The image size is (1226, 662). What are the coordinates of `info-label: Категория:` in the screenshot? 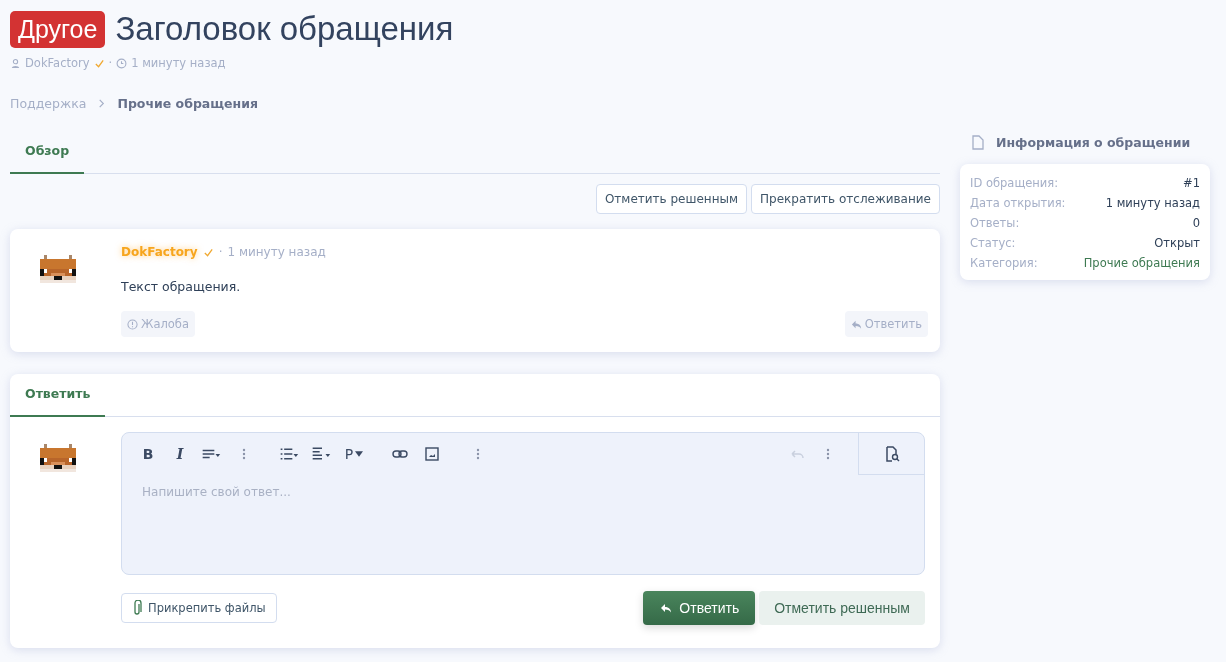 It's located at (1004, 263).